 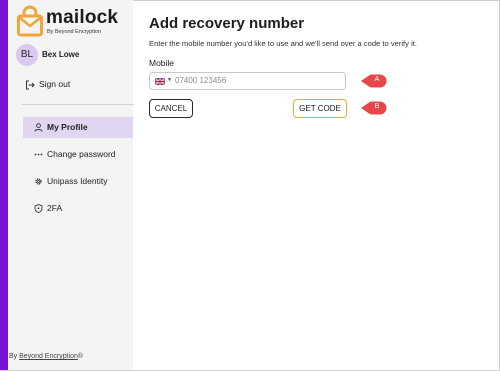 I want to click on user-name: Bex Lowe, so click(x=61, y=54).